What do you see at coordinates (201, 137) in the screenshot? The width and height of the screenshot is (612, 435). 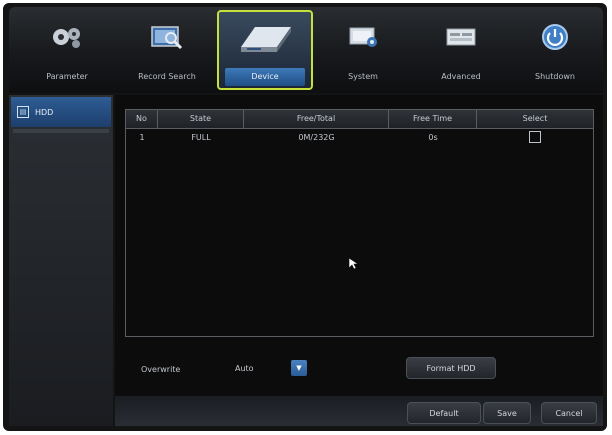 I see `cell-state: FULL` at bounding box center [201, 137].